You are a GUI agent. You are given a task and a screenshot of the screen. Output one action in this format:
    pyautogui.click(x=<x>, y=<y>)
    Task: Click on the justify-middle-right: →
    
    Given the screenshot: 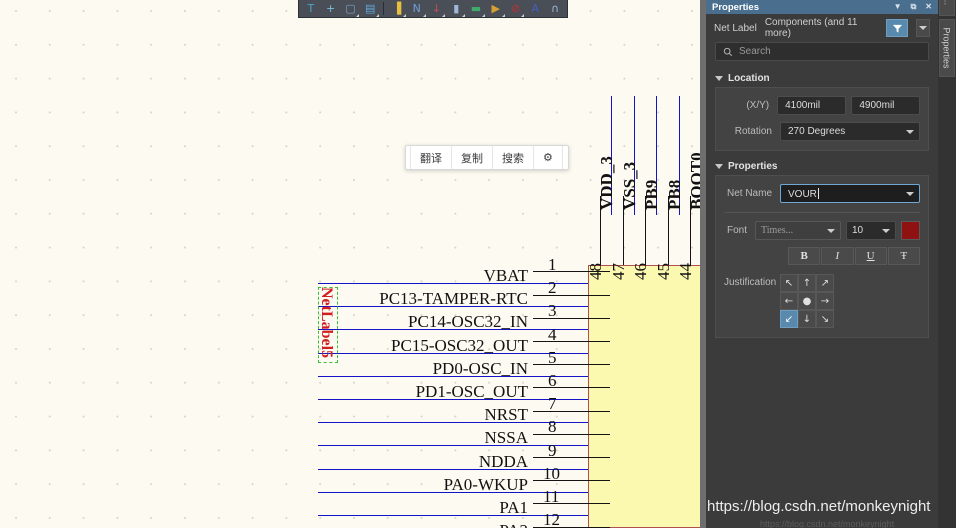 What is the action you would take?
    pyautogui.click(x=825, y=301)
    